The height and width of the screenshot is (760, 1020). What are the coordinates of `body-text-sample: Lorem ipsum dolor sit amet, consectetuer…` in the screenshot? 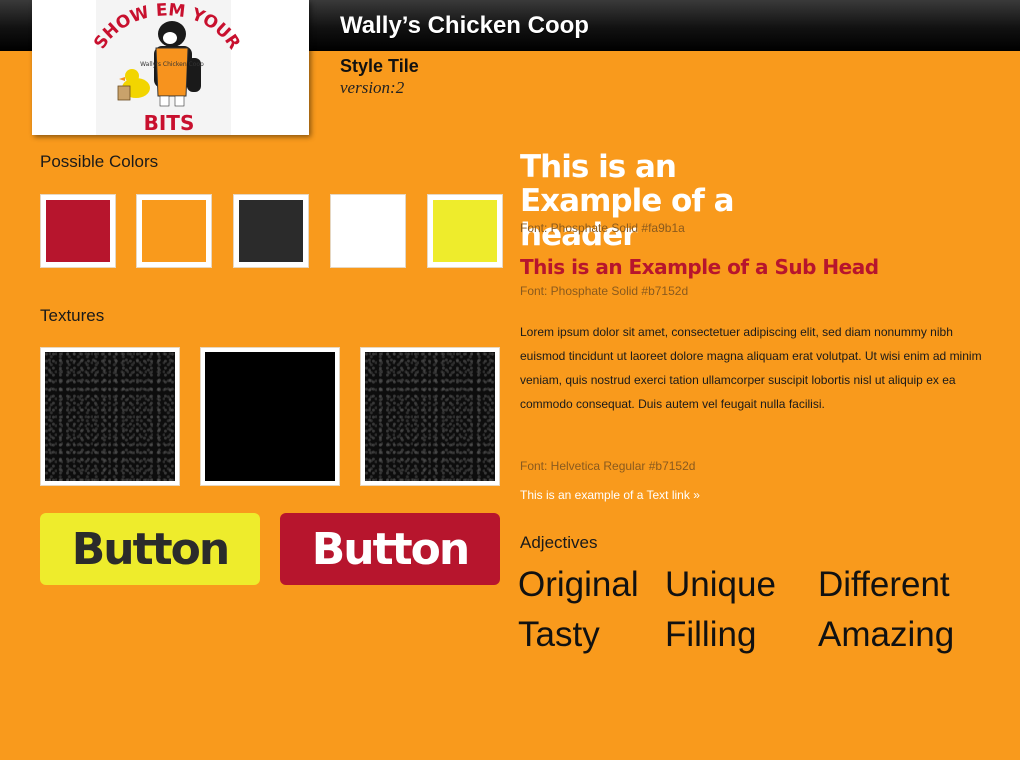 It's located at (751, 368).